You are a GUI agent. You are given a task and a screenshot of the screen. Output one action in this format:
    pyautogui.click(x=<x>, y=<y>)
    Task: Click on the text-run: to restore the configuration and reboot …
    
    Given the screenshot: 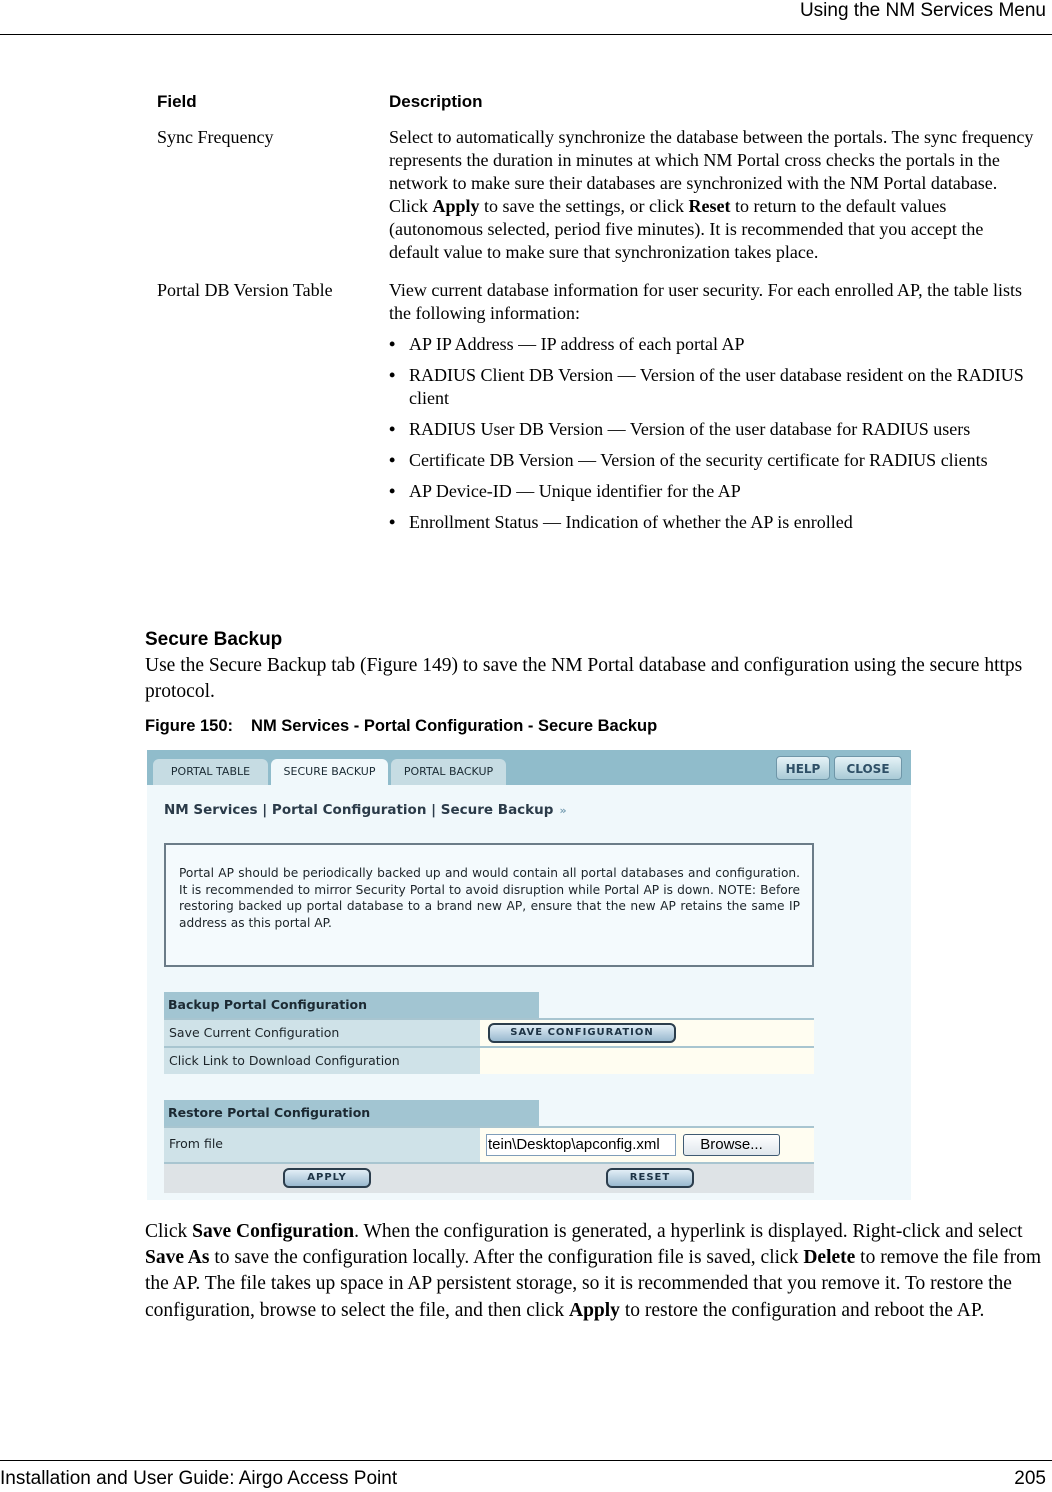 What is the action you would take?
    pyautogui.click(x=802, y=1310)
    